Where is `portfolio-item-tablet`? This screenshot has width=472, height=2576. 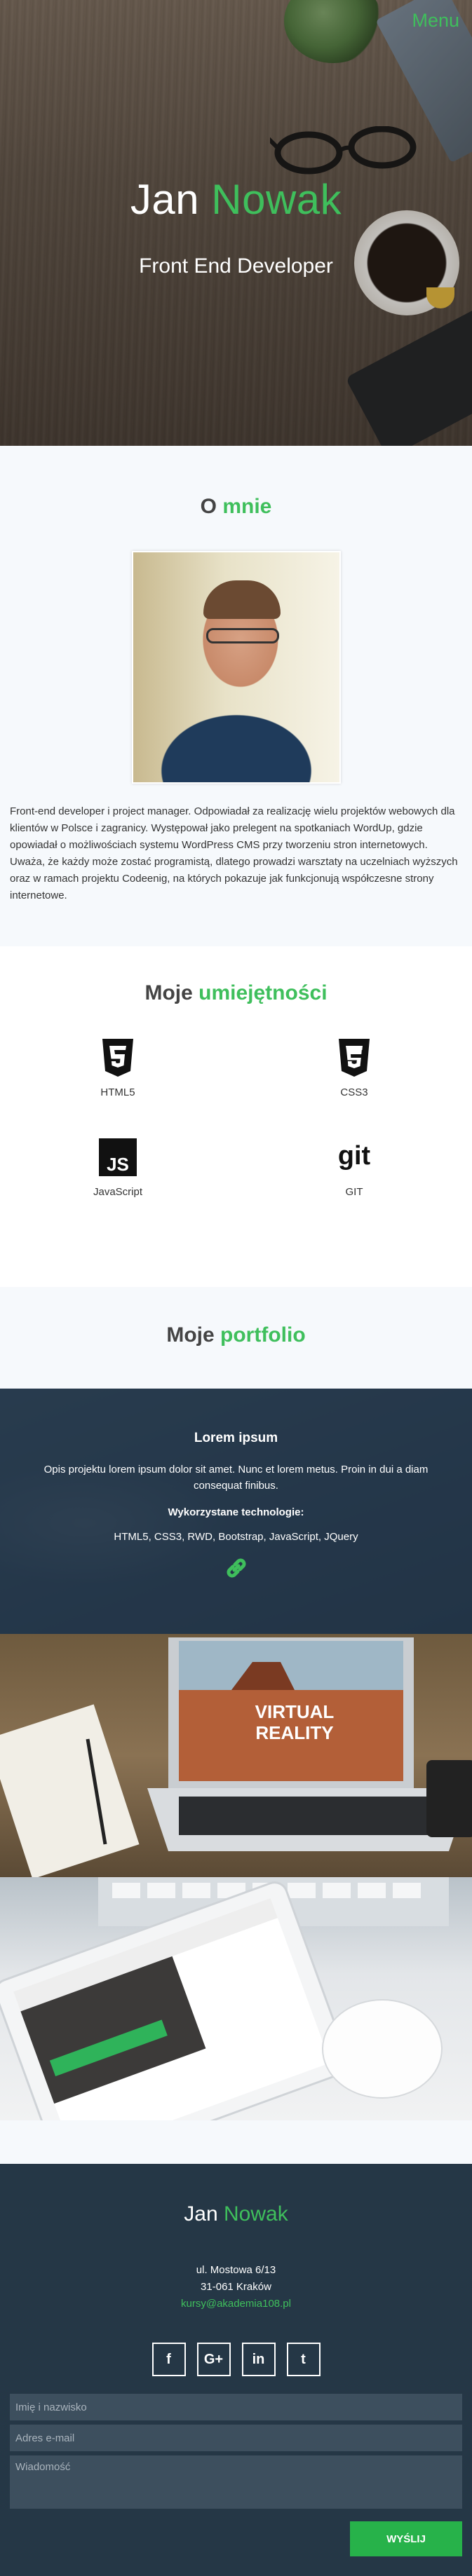 portfolio-item-tablet is located at coordinates (236, 1999).